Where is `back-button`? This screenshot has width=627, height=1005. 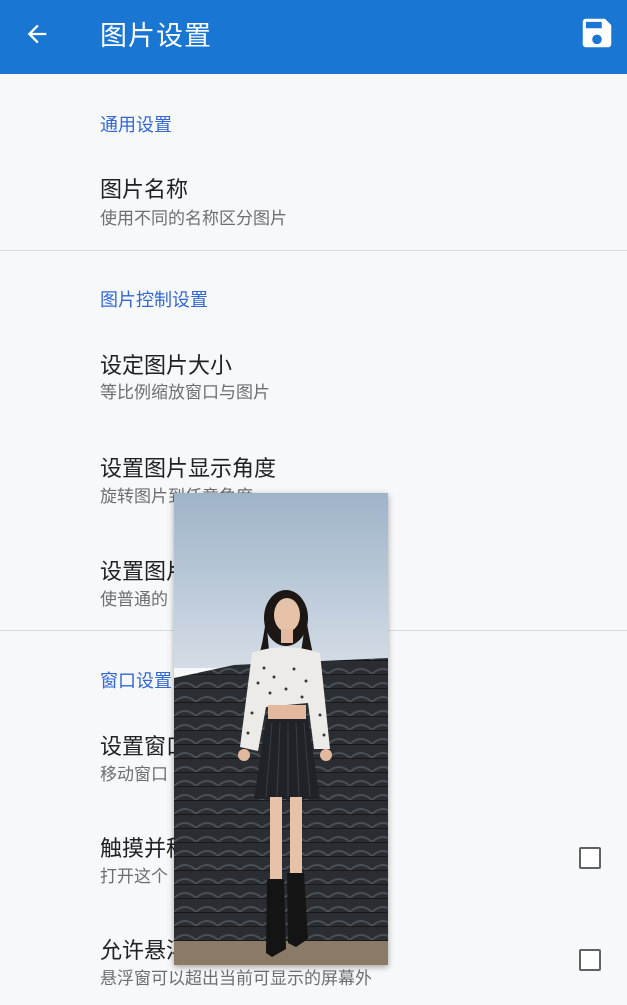 back-button is located at coordinates (37, 36).